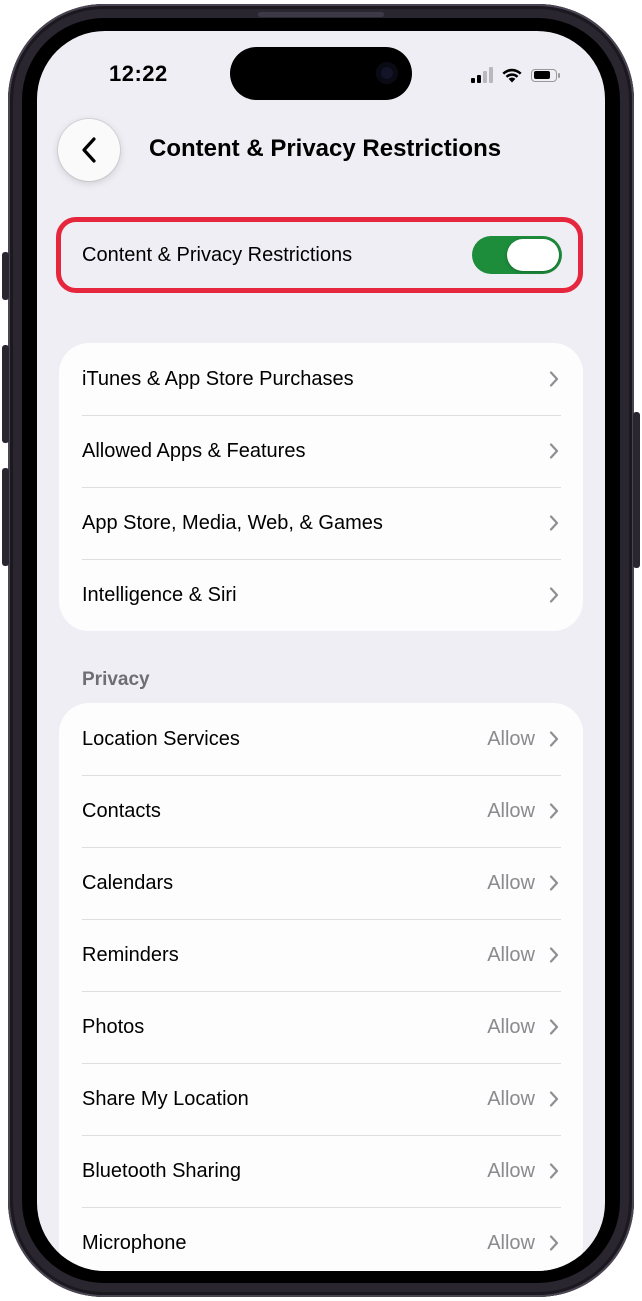  I want to click on row-label: App Store, Media, Web, & Games, so click(232, 522).